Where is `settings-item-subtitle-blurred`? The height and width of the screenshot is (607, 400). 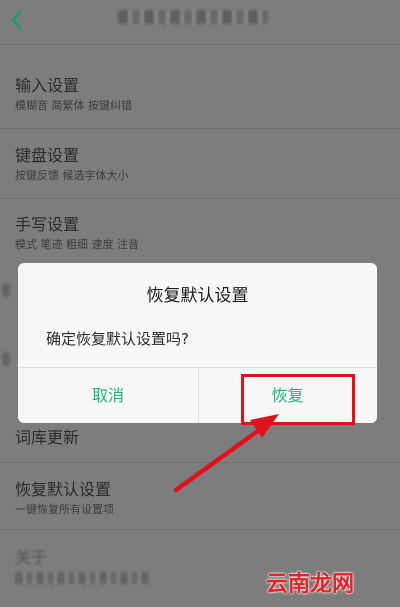
settings-item-subtitle-blurred is located at coordinates (82, 578).